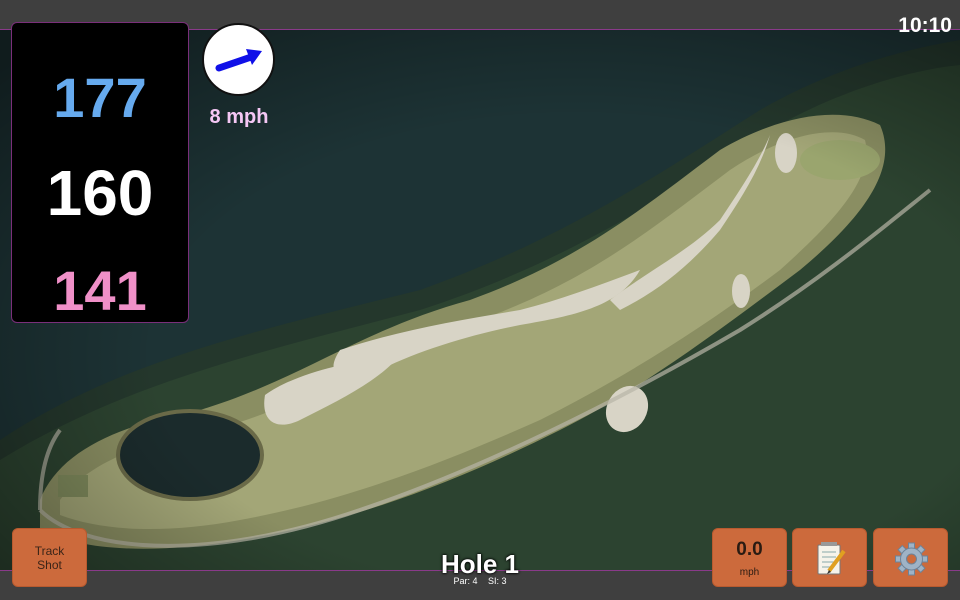  Describe the element at coordinates (100, 97) in the screenshot. I see `back-distance: 177` at that location.